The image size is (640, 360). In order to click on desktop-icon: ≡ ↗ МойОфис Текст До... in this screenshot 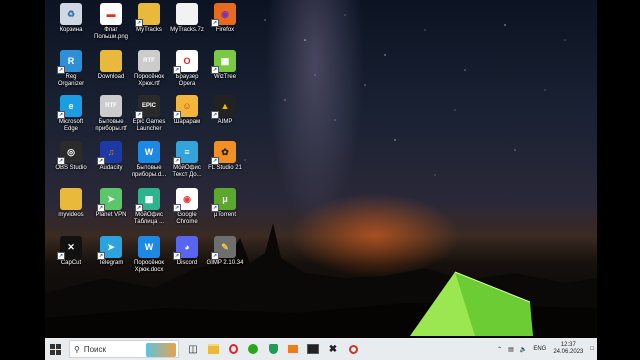, I will do `click(187, 160)`.